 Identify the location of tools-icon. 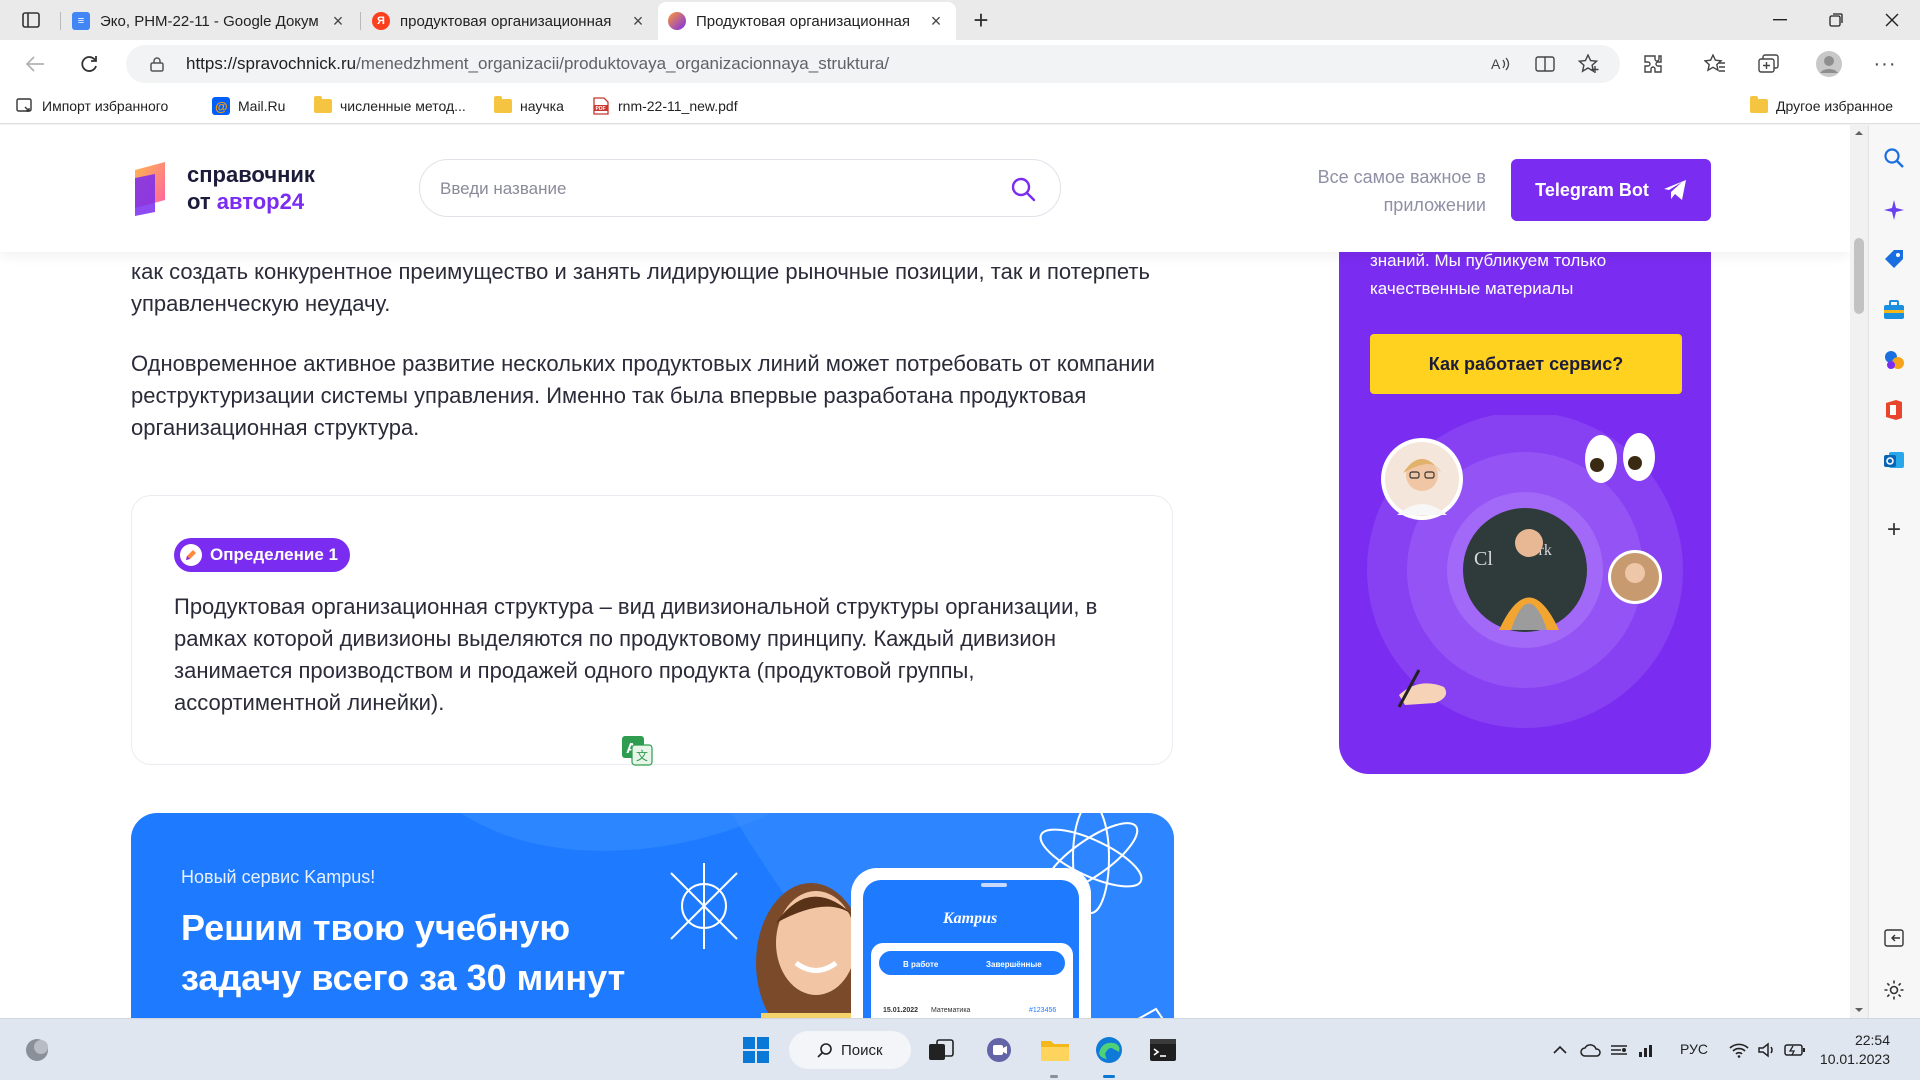
(1894, 310).